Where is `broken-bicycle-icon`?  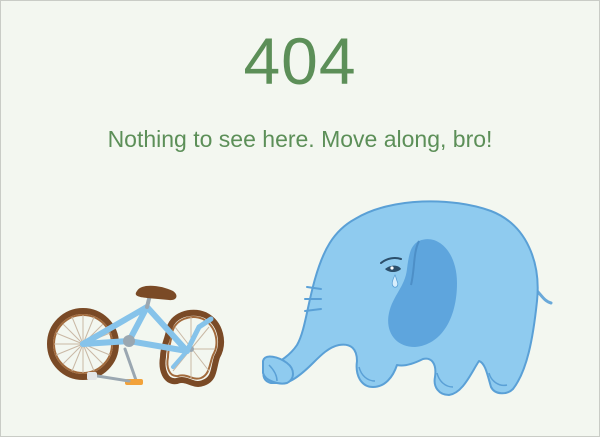 broken-bicycle-icon is located at coordinates (135, 336).